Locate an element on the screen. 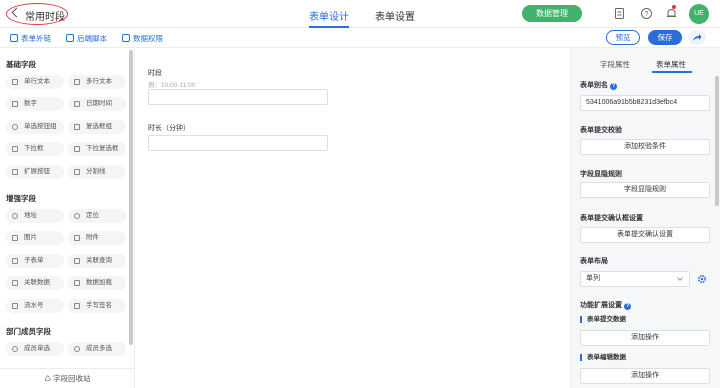  submit-data-label: 表单提交数据 is located at coordinates (603, 319).